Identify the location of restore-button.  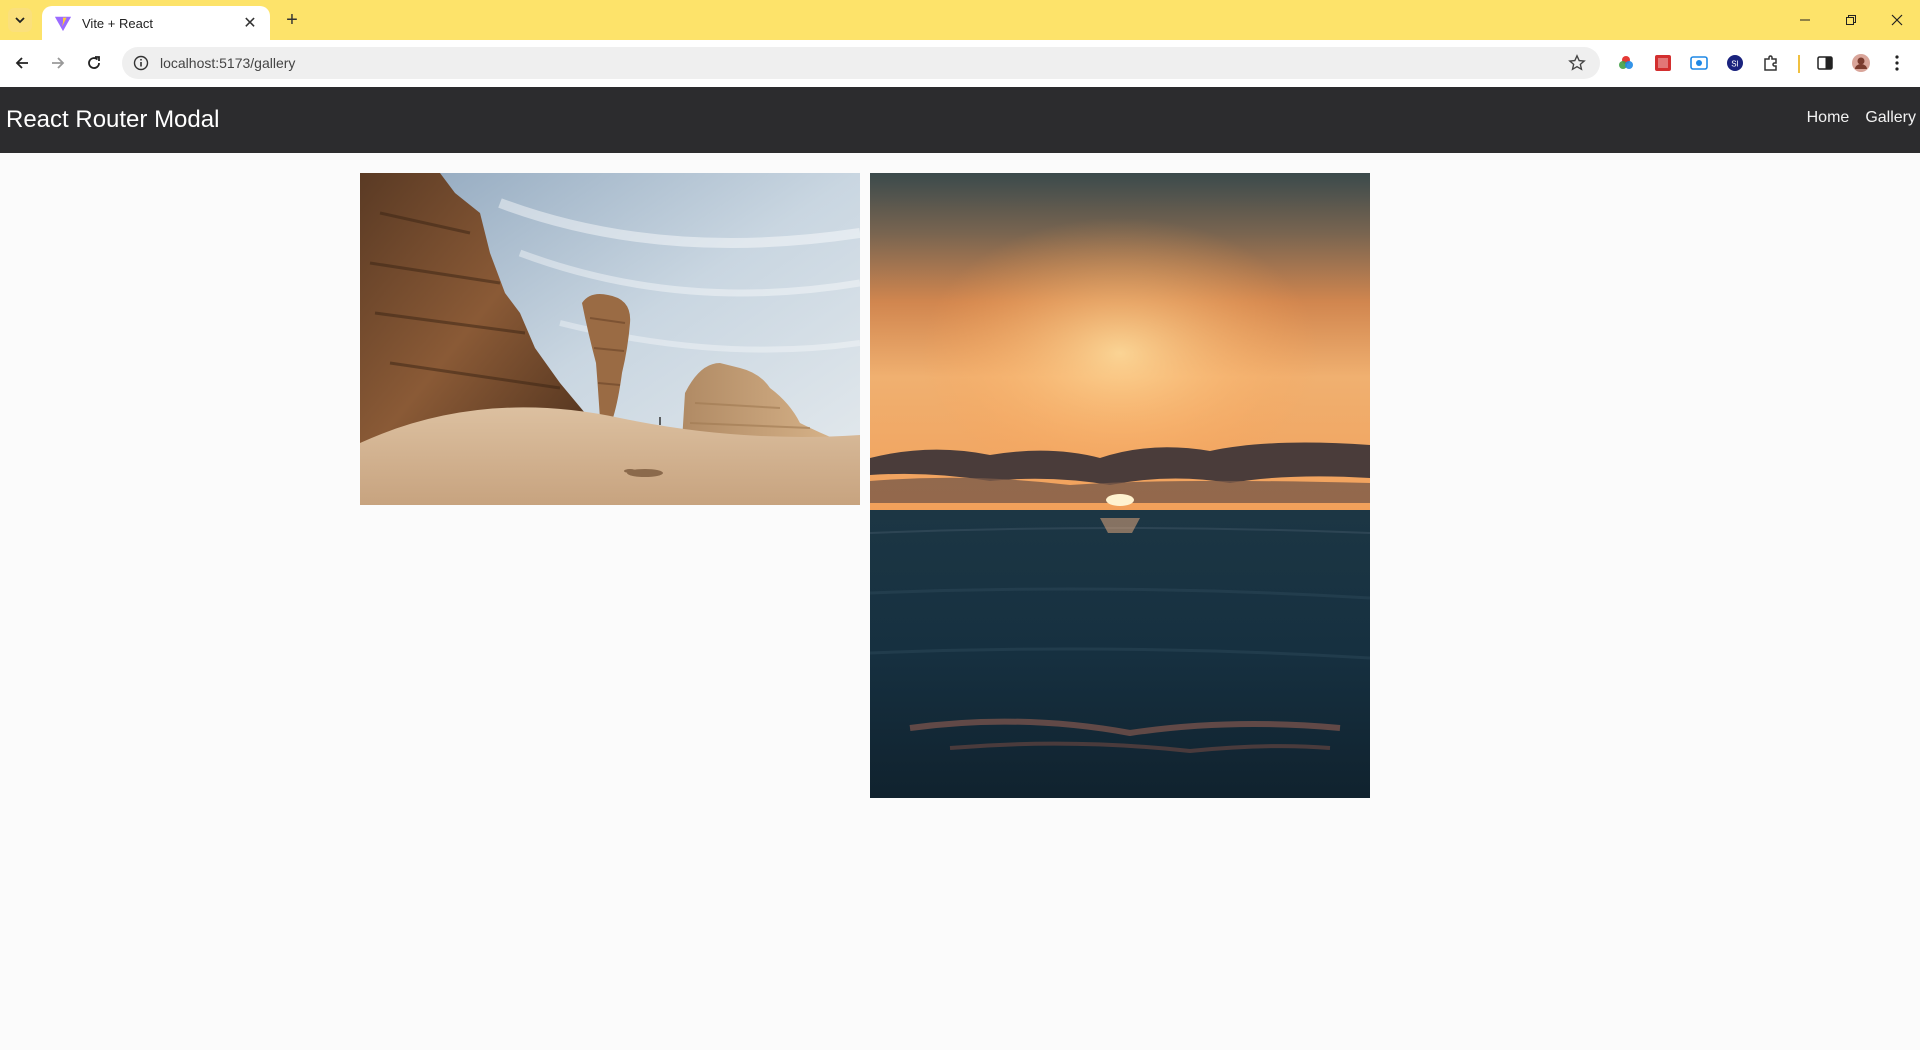
(1851, 20).